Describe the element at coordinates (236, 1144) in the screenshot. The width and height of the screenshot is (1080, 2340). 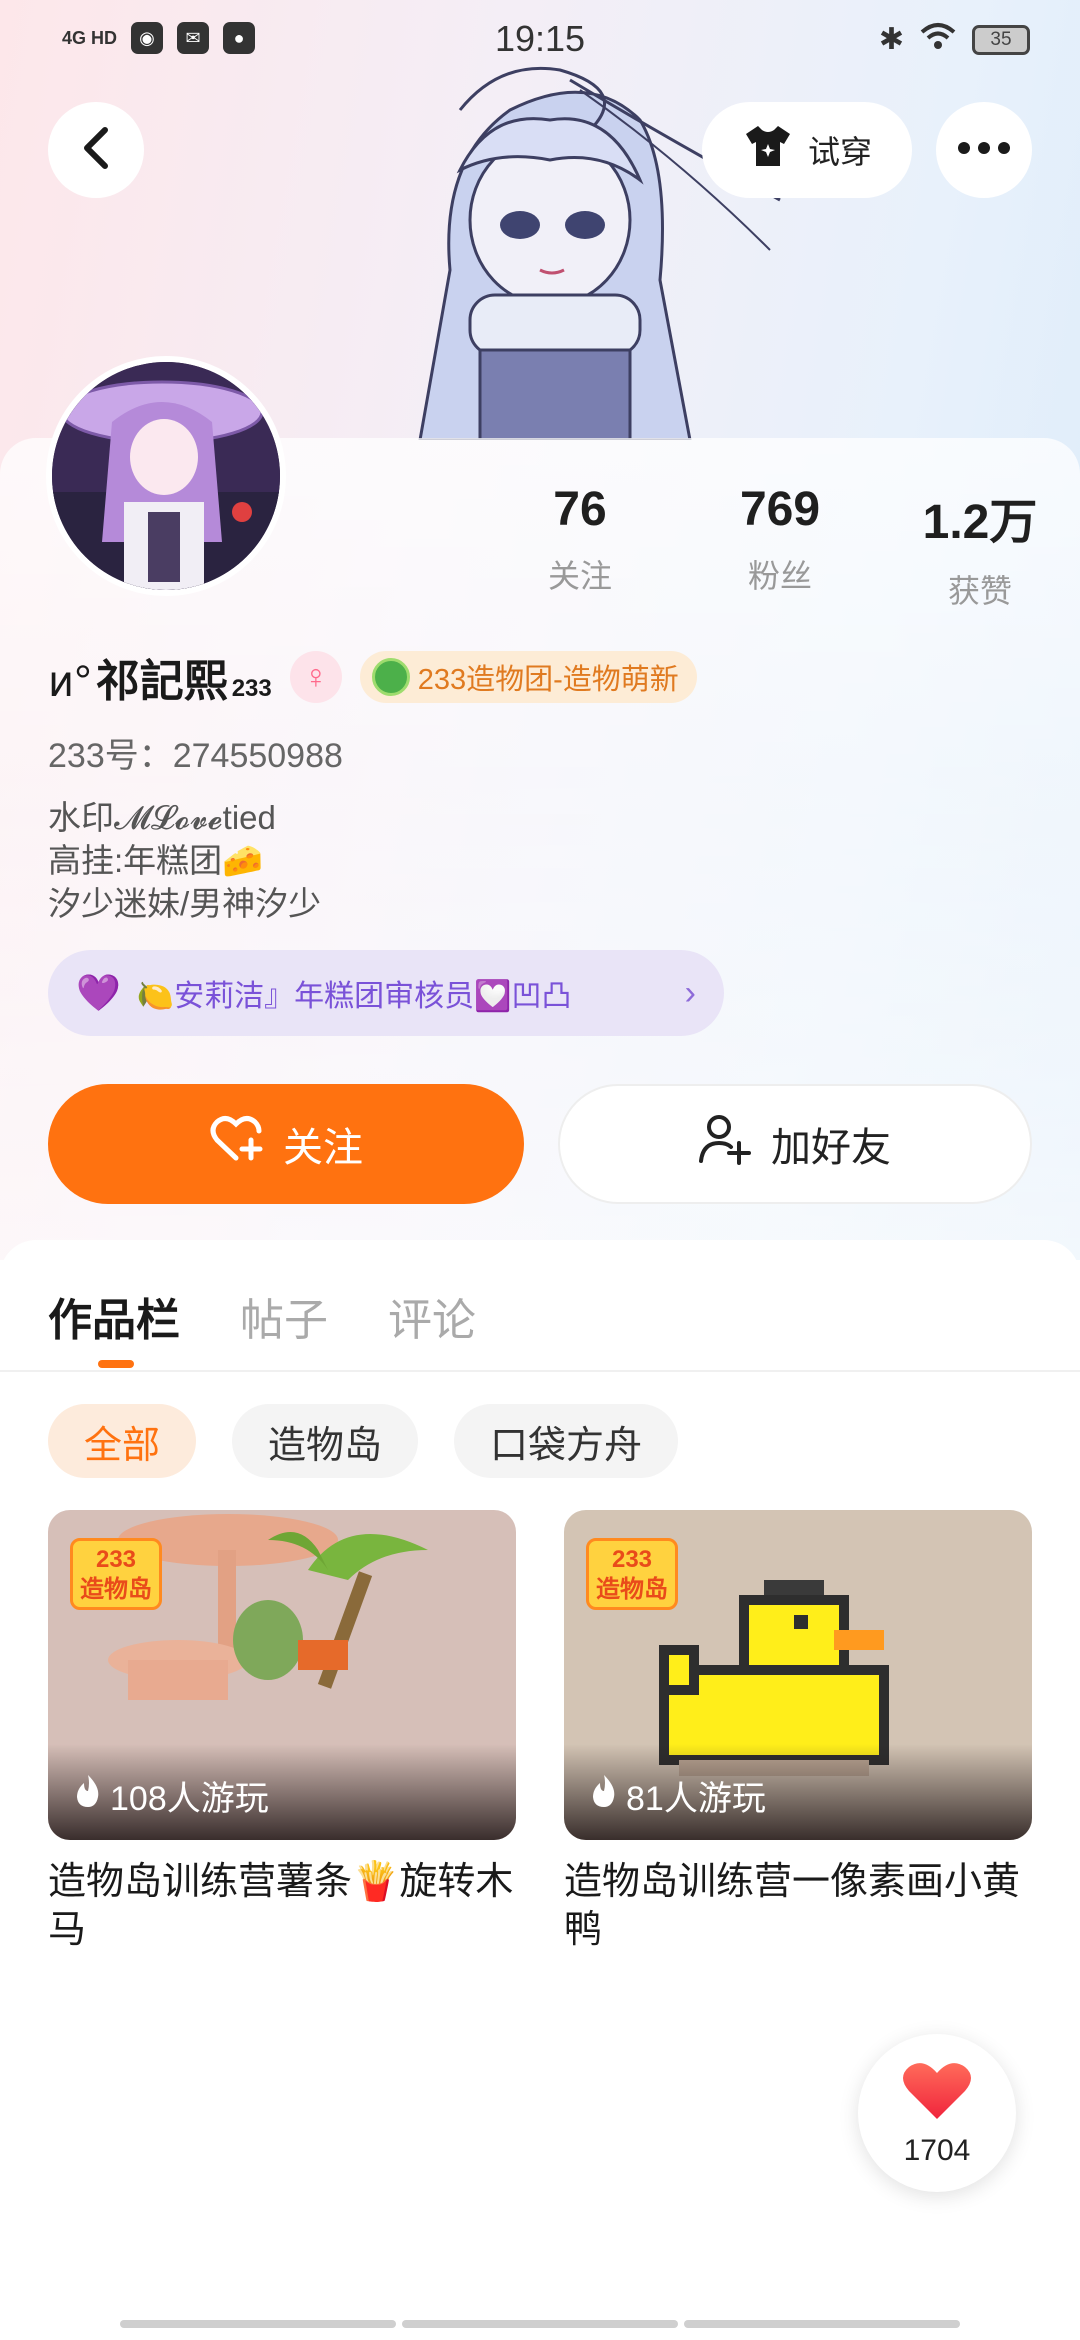
I see `heart-plus-icon` at that location.